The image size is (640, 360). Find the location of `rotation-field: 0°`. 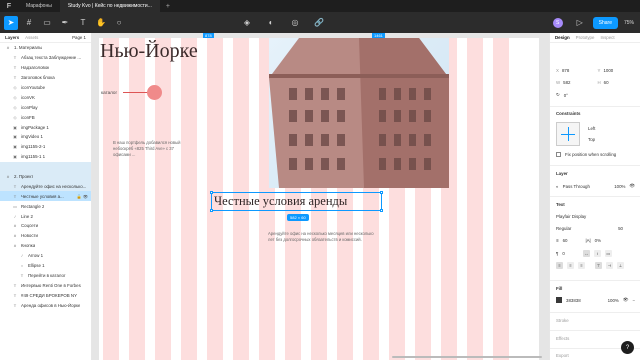

rotation-field: 0° is located at coordinates (566, 95).